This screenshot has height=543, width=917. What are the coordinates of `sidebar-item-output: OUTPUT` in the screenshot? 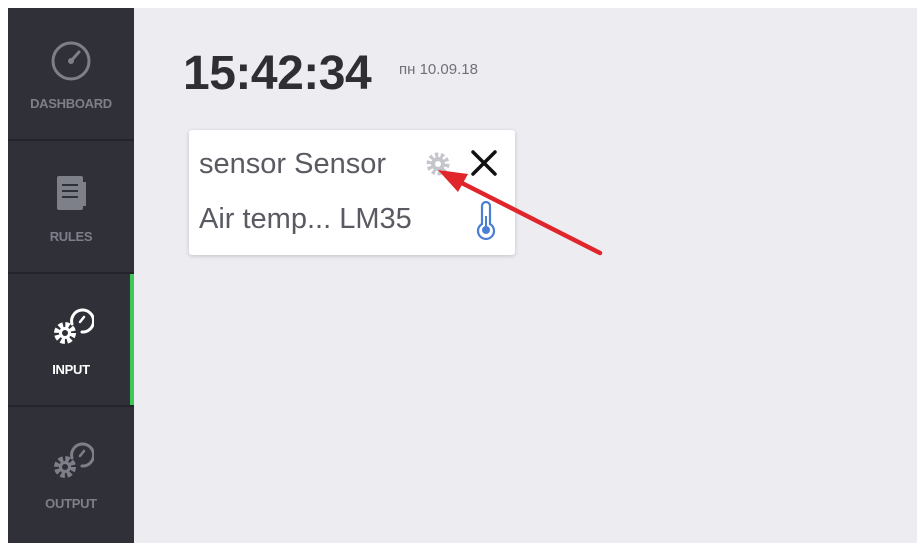 It's located at (71, 473).